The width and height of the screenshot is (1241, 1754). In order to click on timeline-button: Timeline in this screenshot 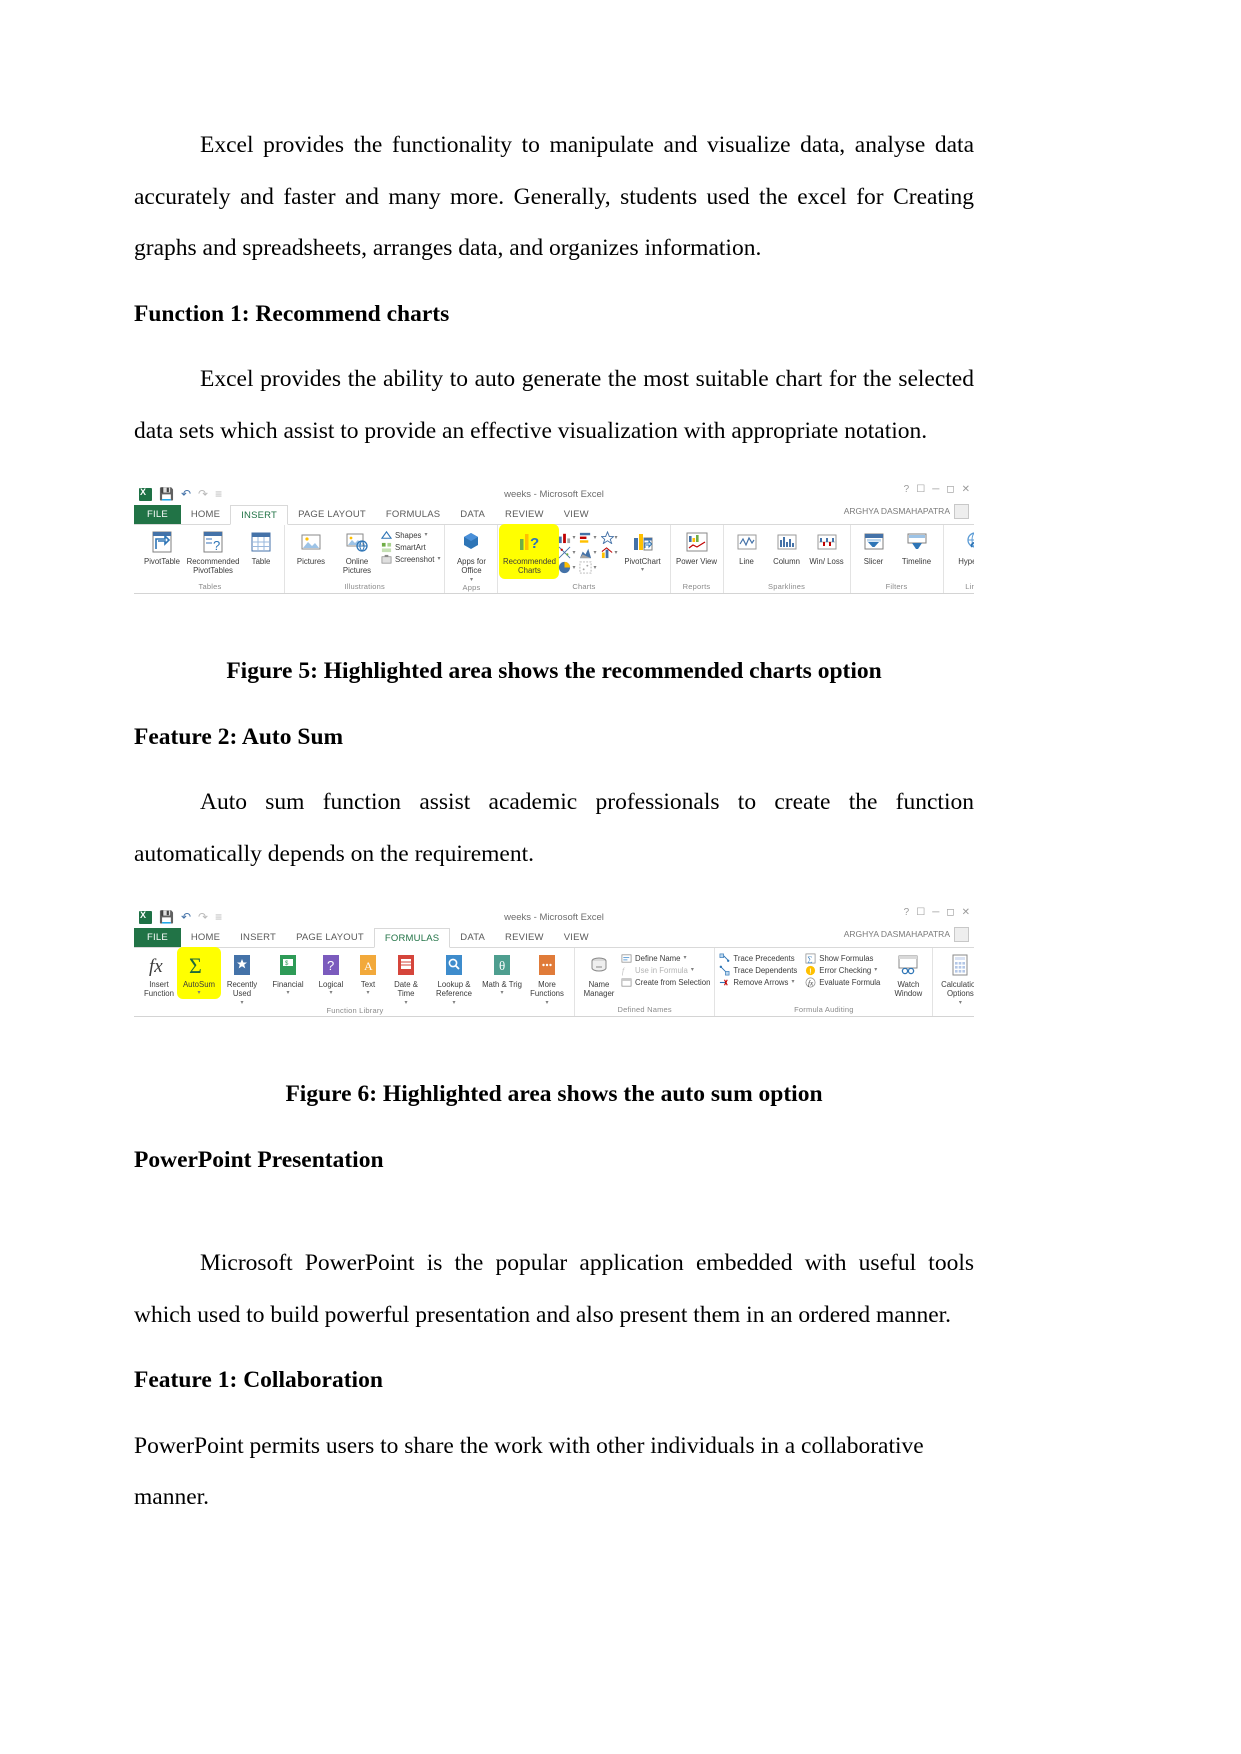, I will do `click(917, 546)`.